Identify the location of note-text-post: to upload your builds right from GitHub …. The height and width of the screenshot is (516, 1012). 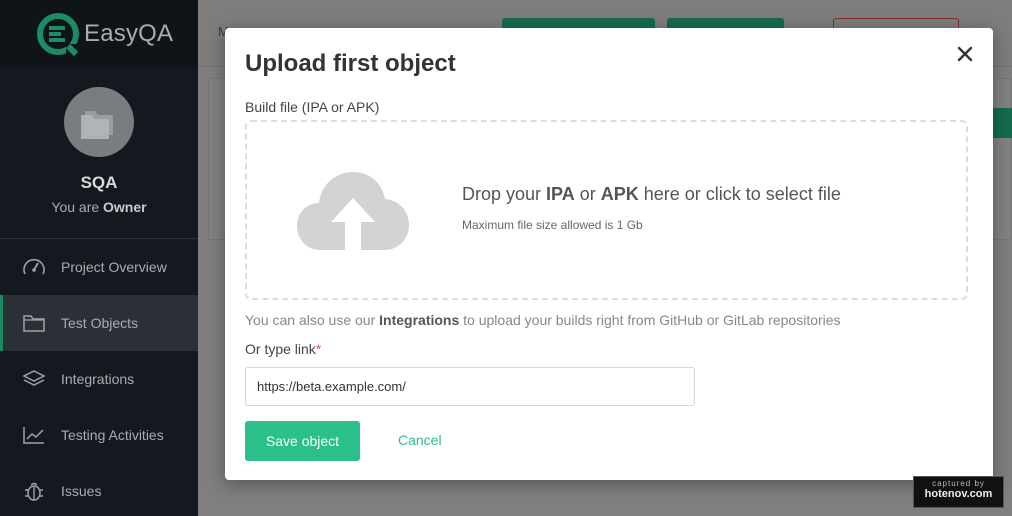
(650, 320).